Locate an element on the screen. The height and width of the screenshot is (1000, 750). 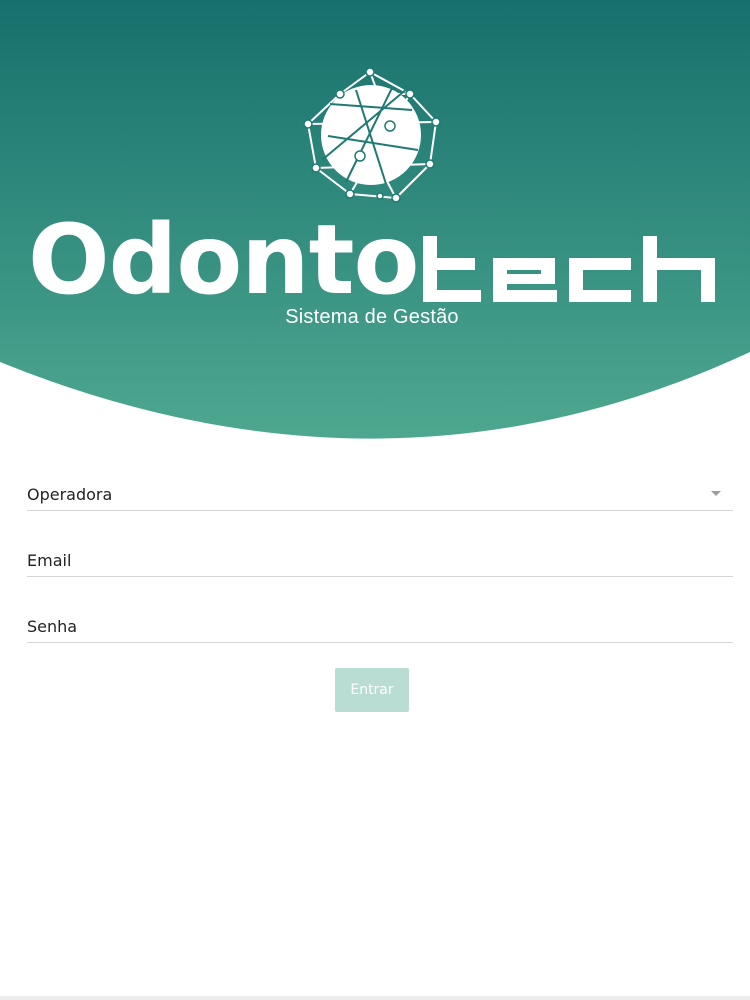
brand-subtitle: Sistema de Gestão is located at coordinates (372, 317).